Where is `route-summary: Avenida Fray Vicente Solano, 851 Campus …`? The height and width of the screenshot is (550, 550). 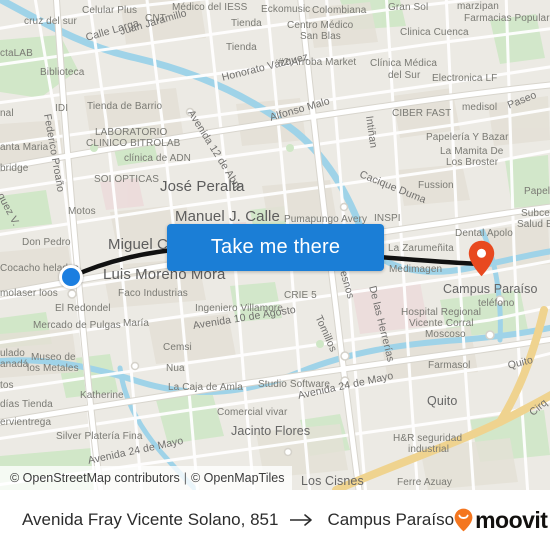 route-summary: Avenida Fray Vicente Solano, 851 Campus … is located at coordinates (238, 520).